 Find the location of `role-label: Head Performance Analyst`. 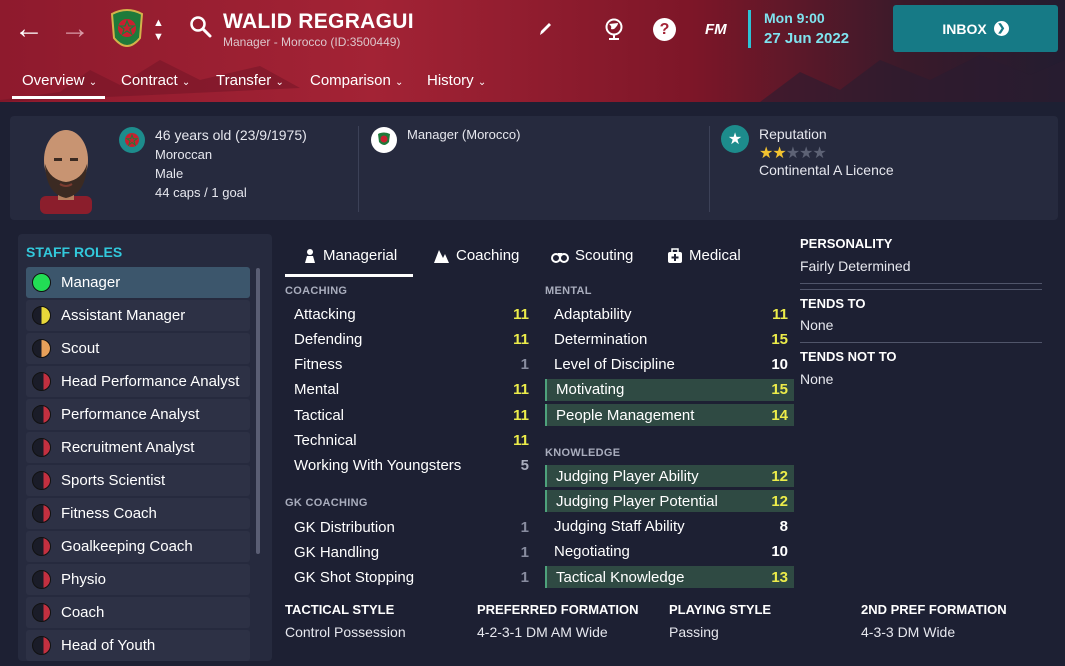

role-label: Head Performance Analyst is located at coordinates (150, 381).